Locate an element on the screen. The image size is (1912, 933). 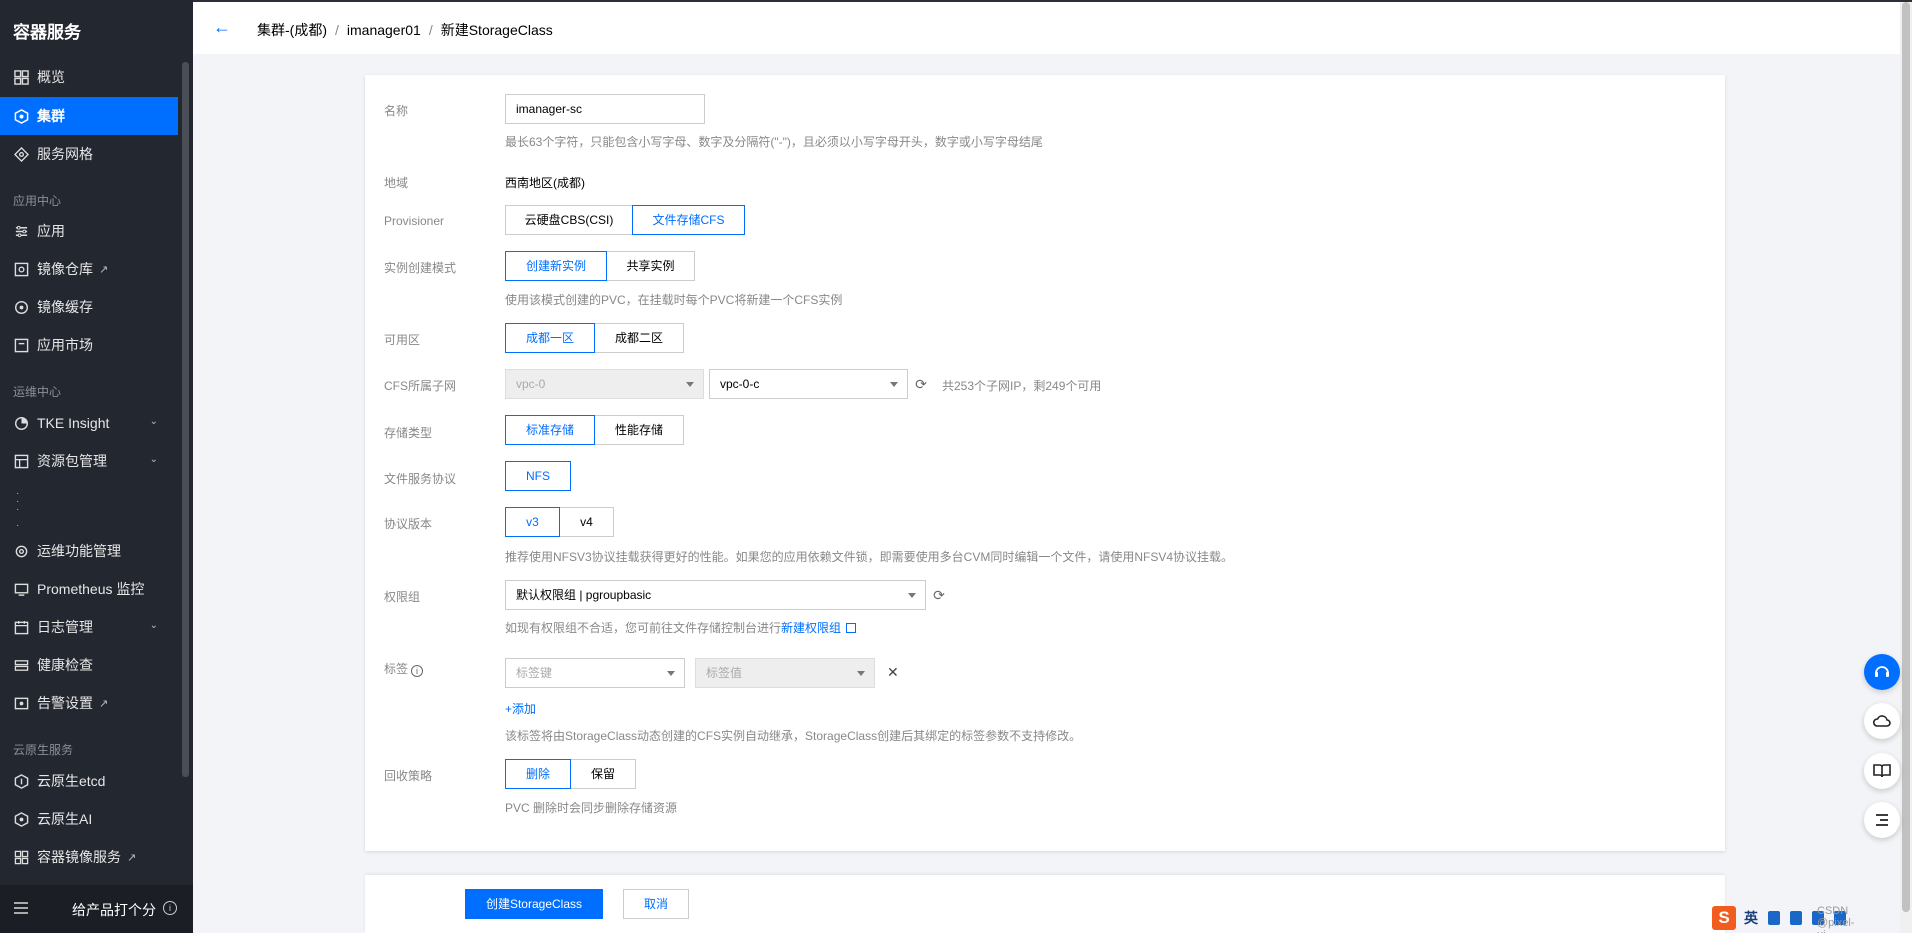
section-cloud-native: 云原生服务 is located at coordinates (43, 750).